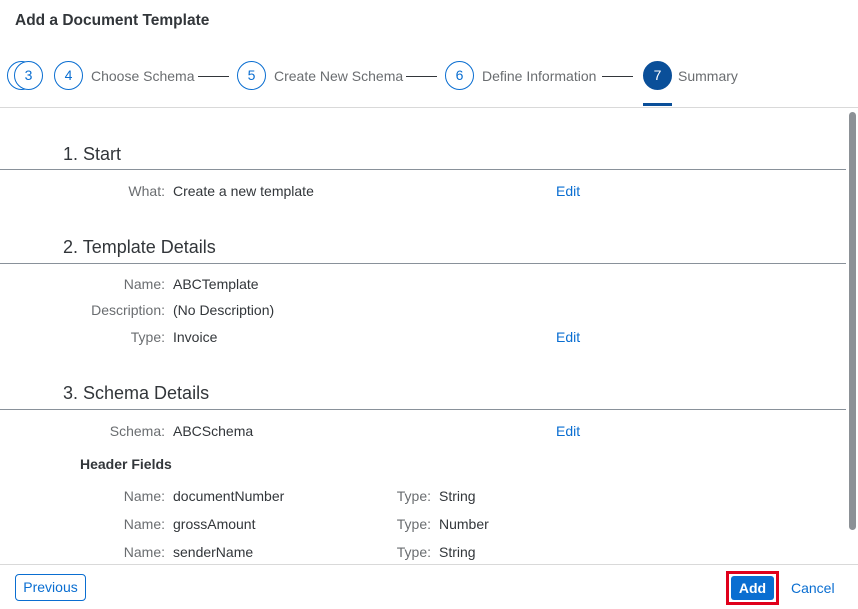 This screenshot has width=858, height=609. Describe the element at coordinates (708, 76) in the screenshot. I see `step-7-label: Summary` at that location.